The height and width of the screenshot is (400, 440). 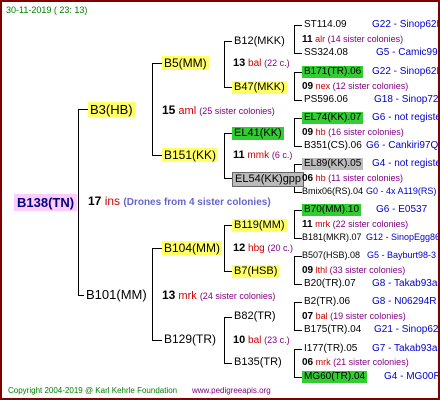 I want to click on leaf-name: B171(TR).06, so click(x=333, y=72).